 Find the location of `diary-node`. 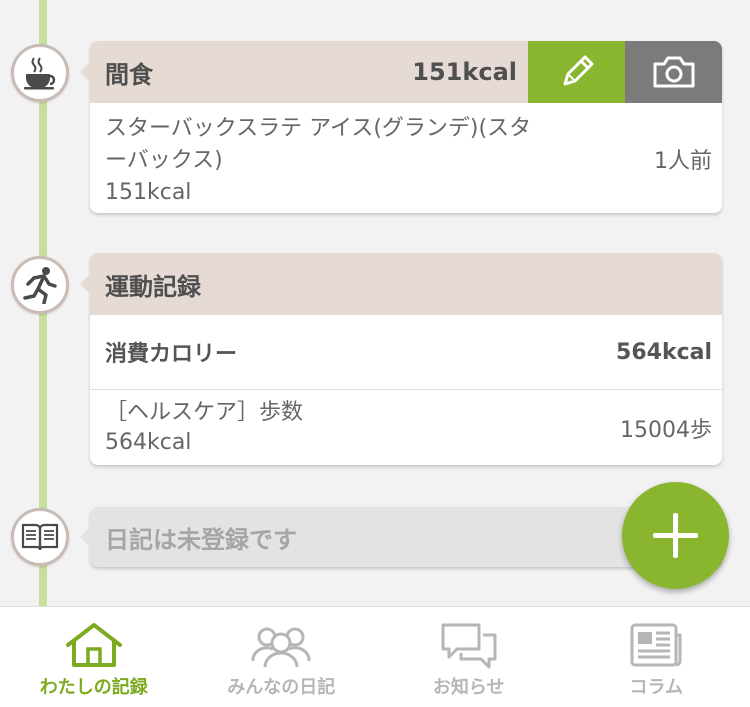

diary-node is located at coordinates (40, 537).